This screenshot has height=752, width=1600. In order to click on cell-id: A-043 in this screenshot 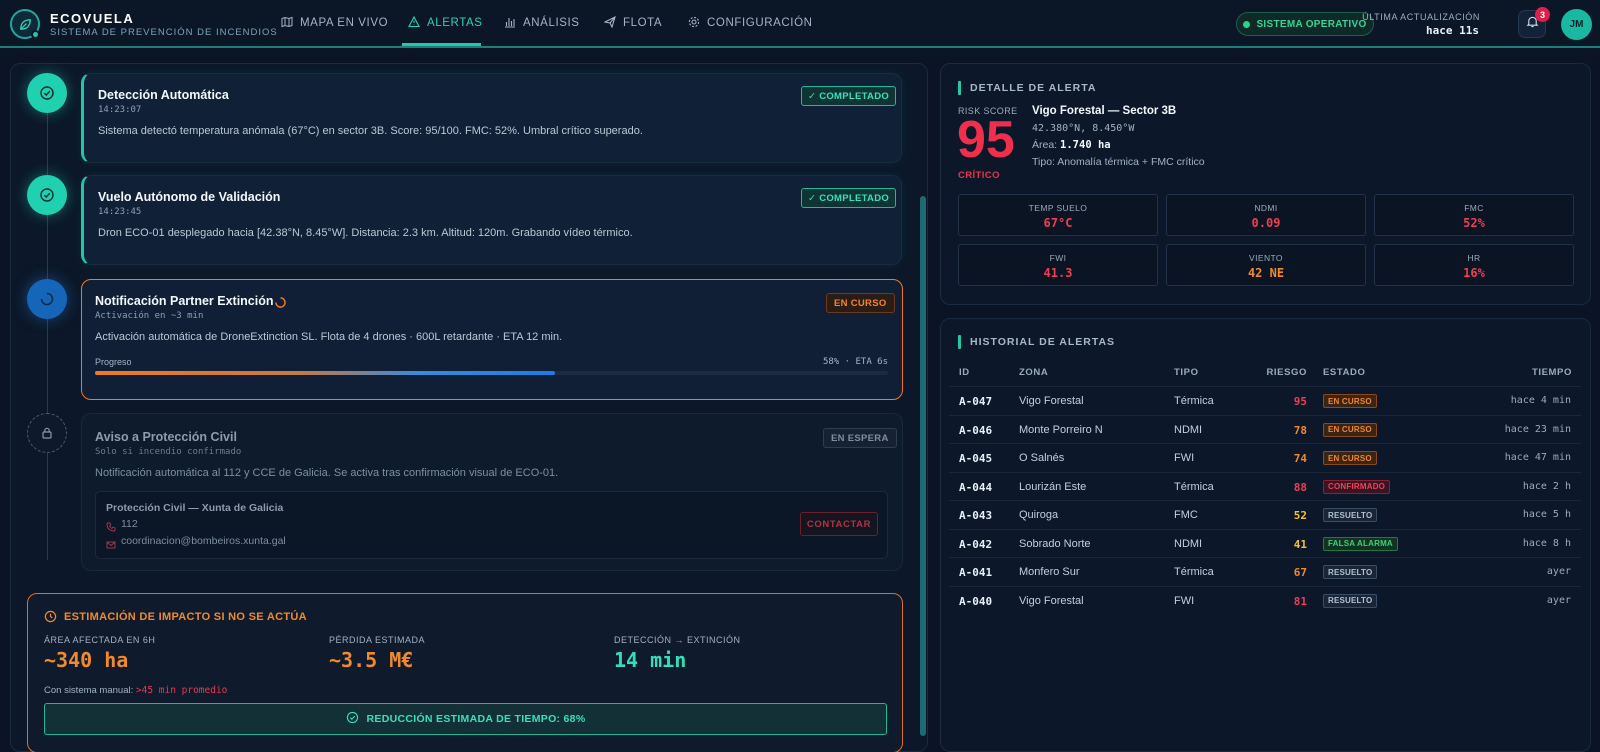, I will do `click(976, 515)`.